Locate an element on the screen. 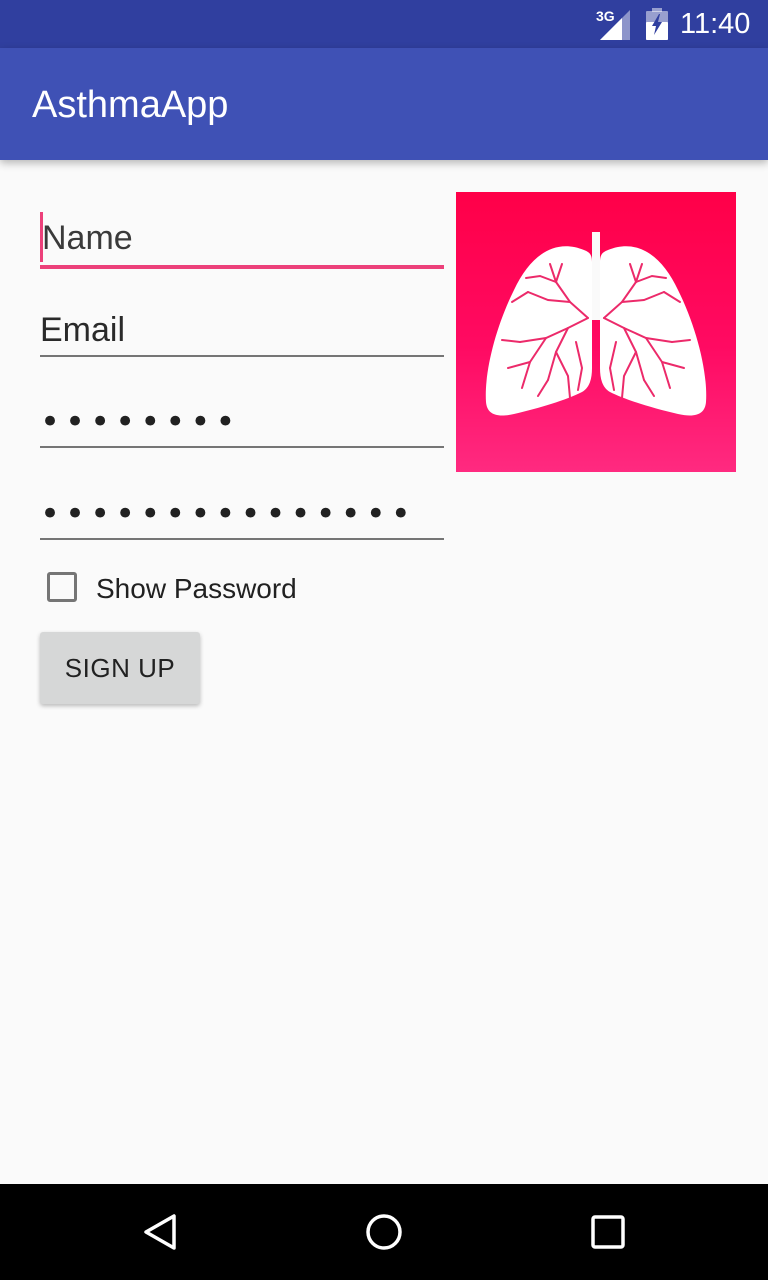 The width and height of the screenshot is (768, 1280). logo-image is located at coordinates (596, 332).